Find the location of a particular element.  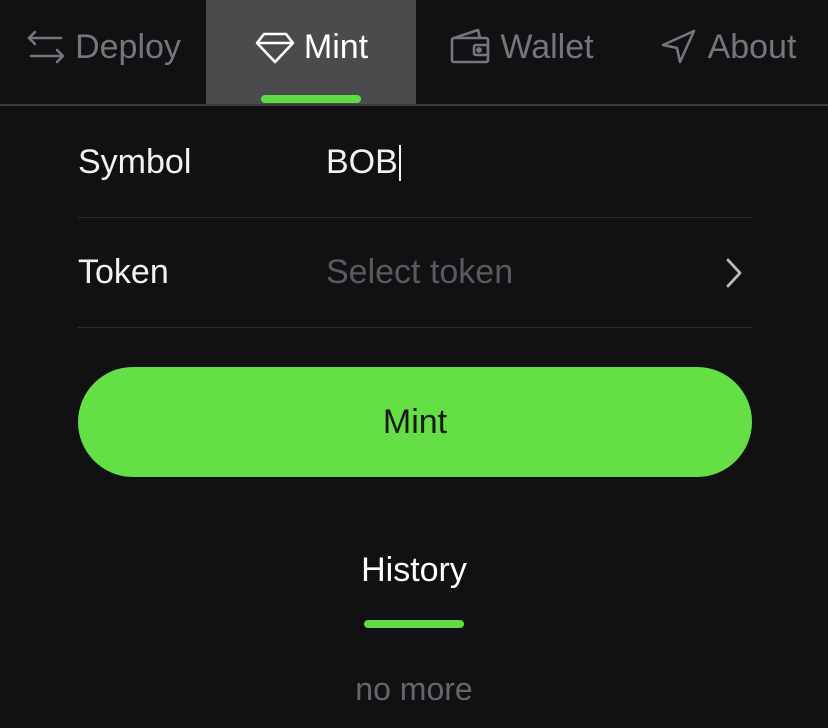

mint-button: Mint is located at coordinates (415, 422).